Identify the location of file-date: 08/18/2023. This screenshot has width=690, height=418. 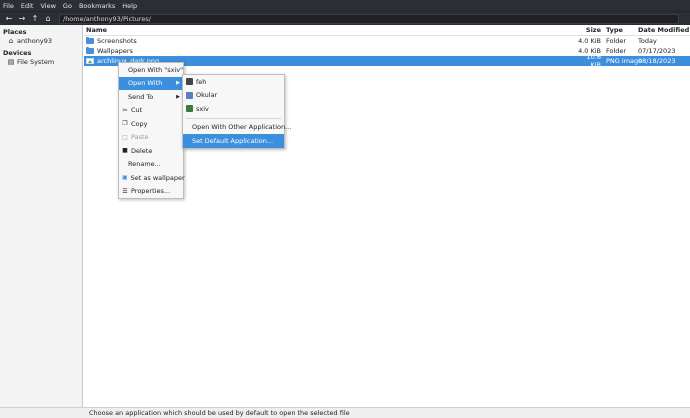
(657, 61).